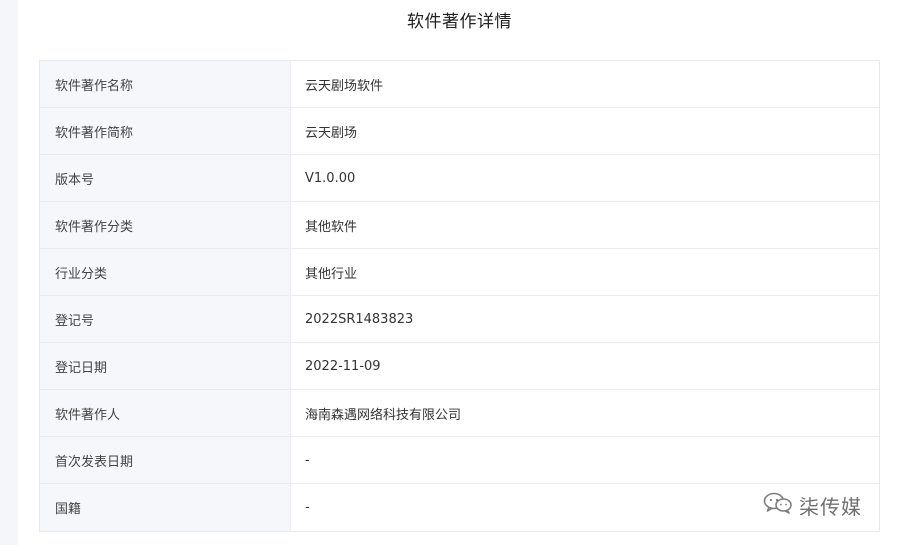 The width and height of the screenshot is (901, 545). What do you see at coordinates (778, 505) in the screenshot?
I see `wechat-icon` at bounding box center [778, 505].